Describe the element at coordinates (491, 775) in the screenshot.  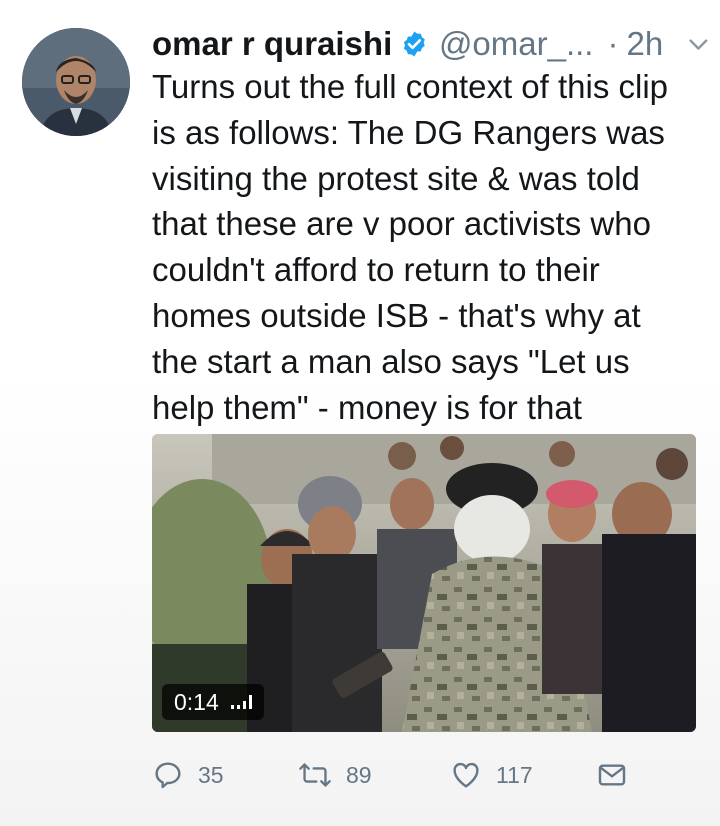
I see `like-button: 117` at that location.